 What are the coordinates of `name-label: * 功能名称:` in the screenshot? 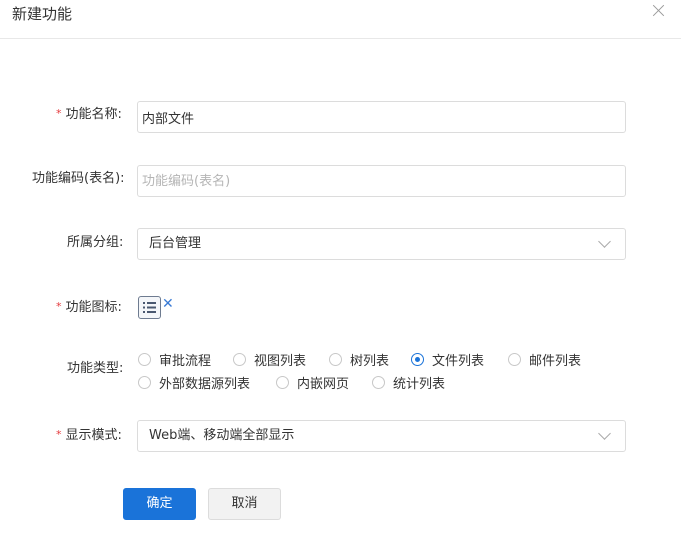 It's located at (89, 114).